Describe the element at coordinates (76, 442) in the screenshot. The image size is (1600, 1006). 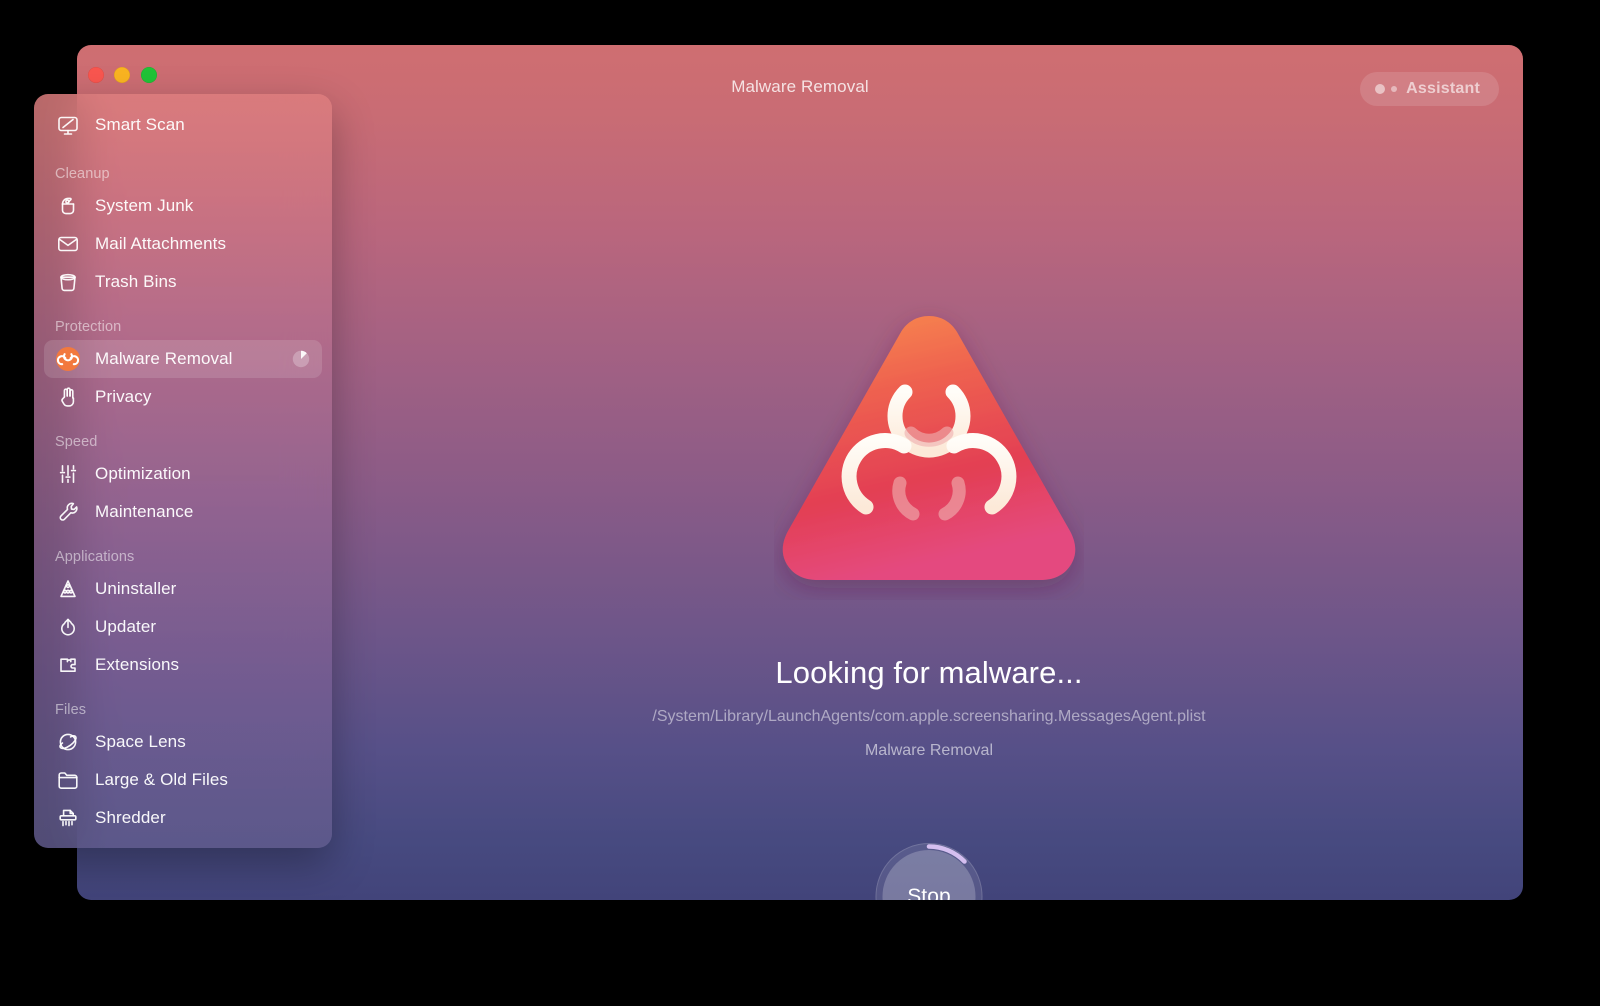
I see `sidebar-section-speed: Speed` at that location.